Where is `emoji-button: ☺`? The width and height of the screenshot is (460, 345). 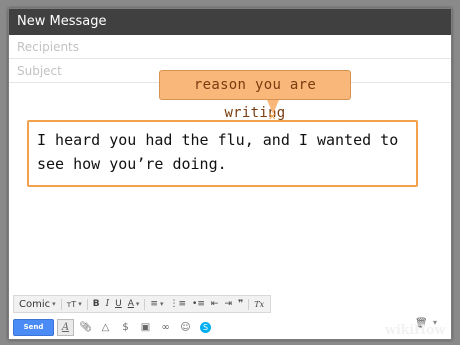 emoji-button: ☺ is located at coordinates (185, 327).